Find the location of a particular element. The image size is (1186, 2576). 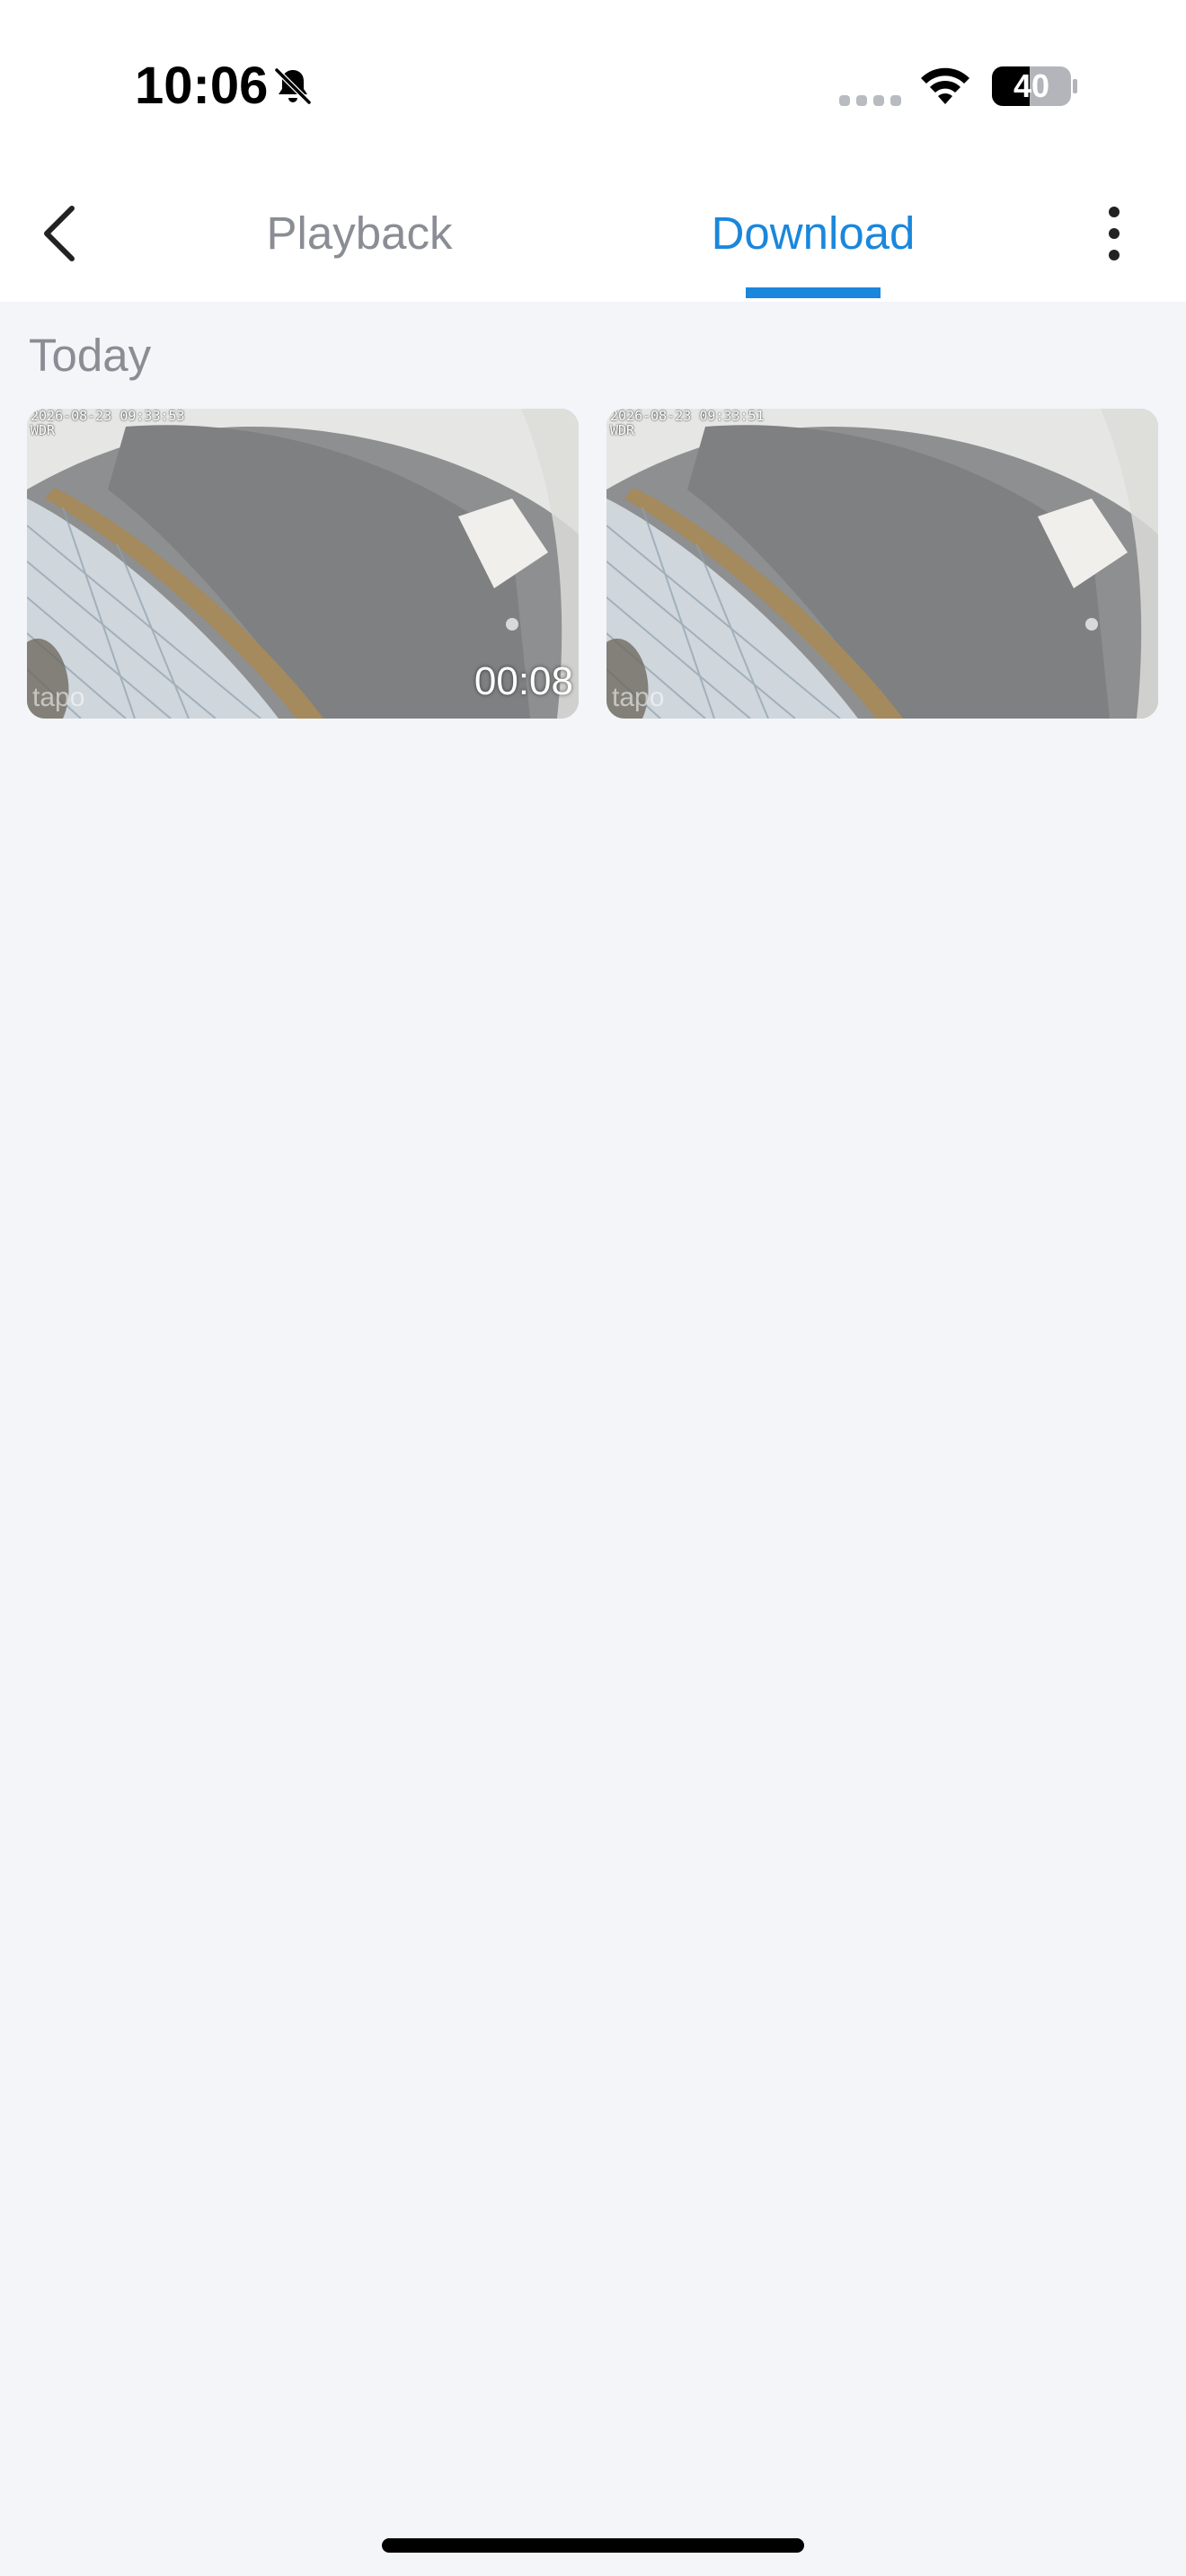

more-options-button is located at coordinates (1114, 233).